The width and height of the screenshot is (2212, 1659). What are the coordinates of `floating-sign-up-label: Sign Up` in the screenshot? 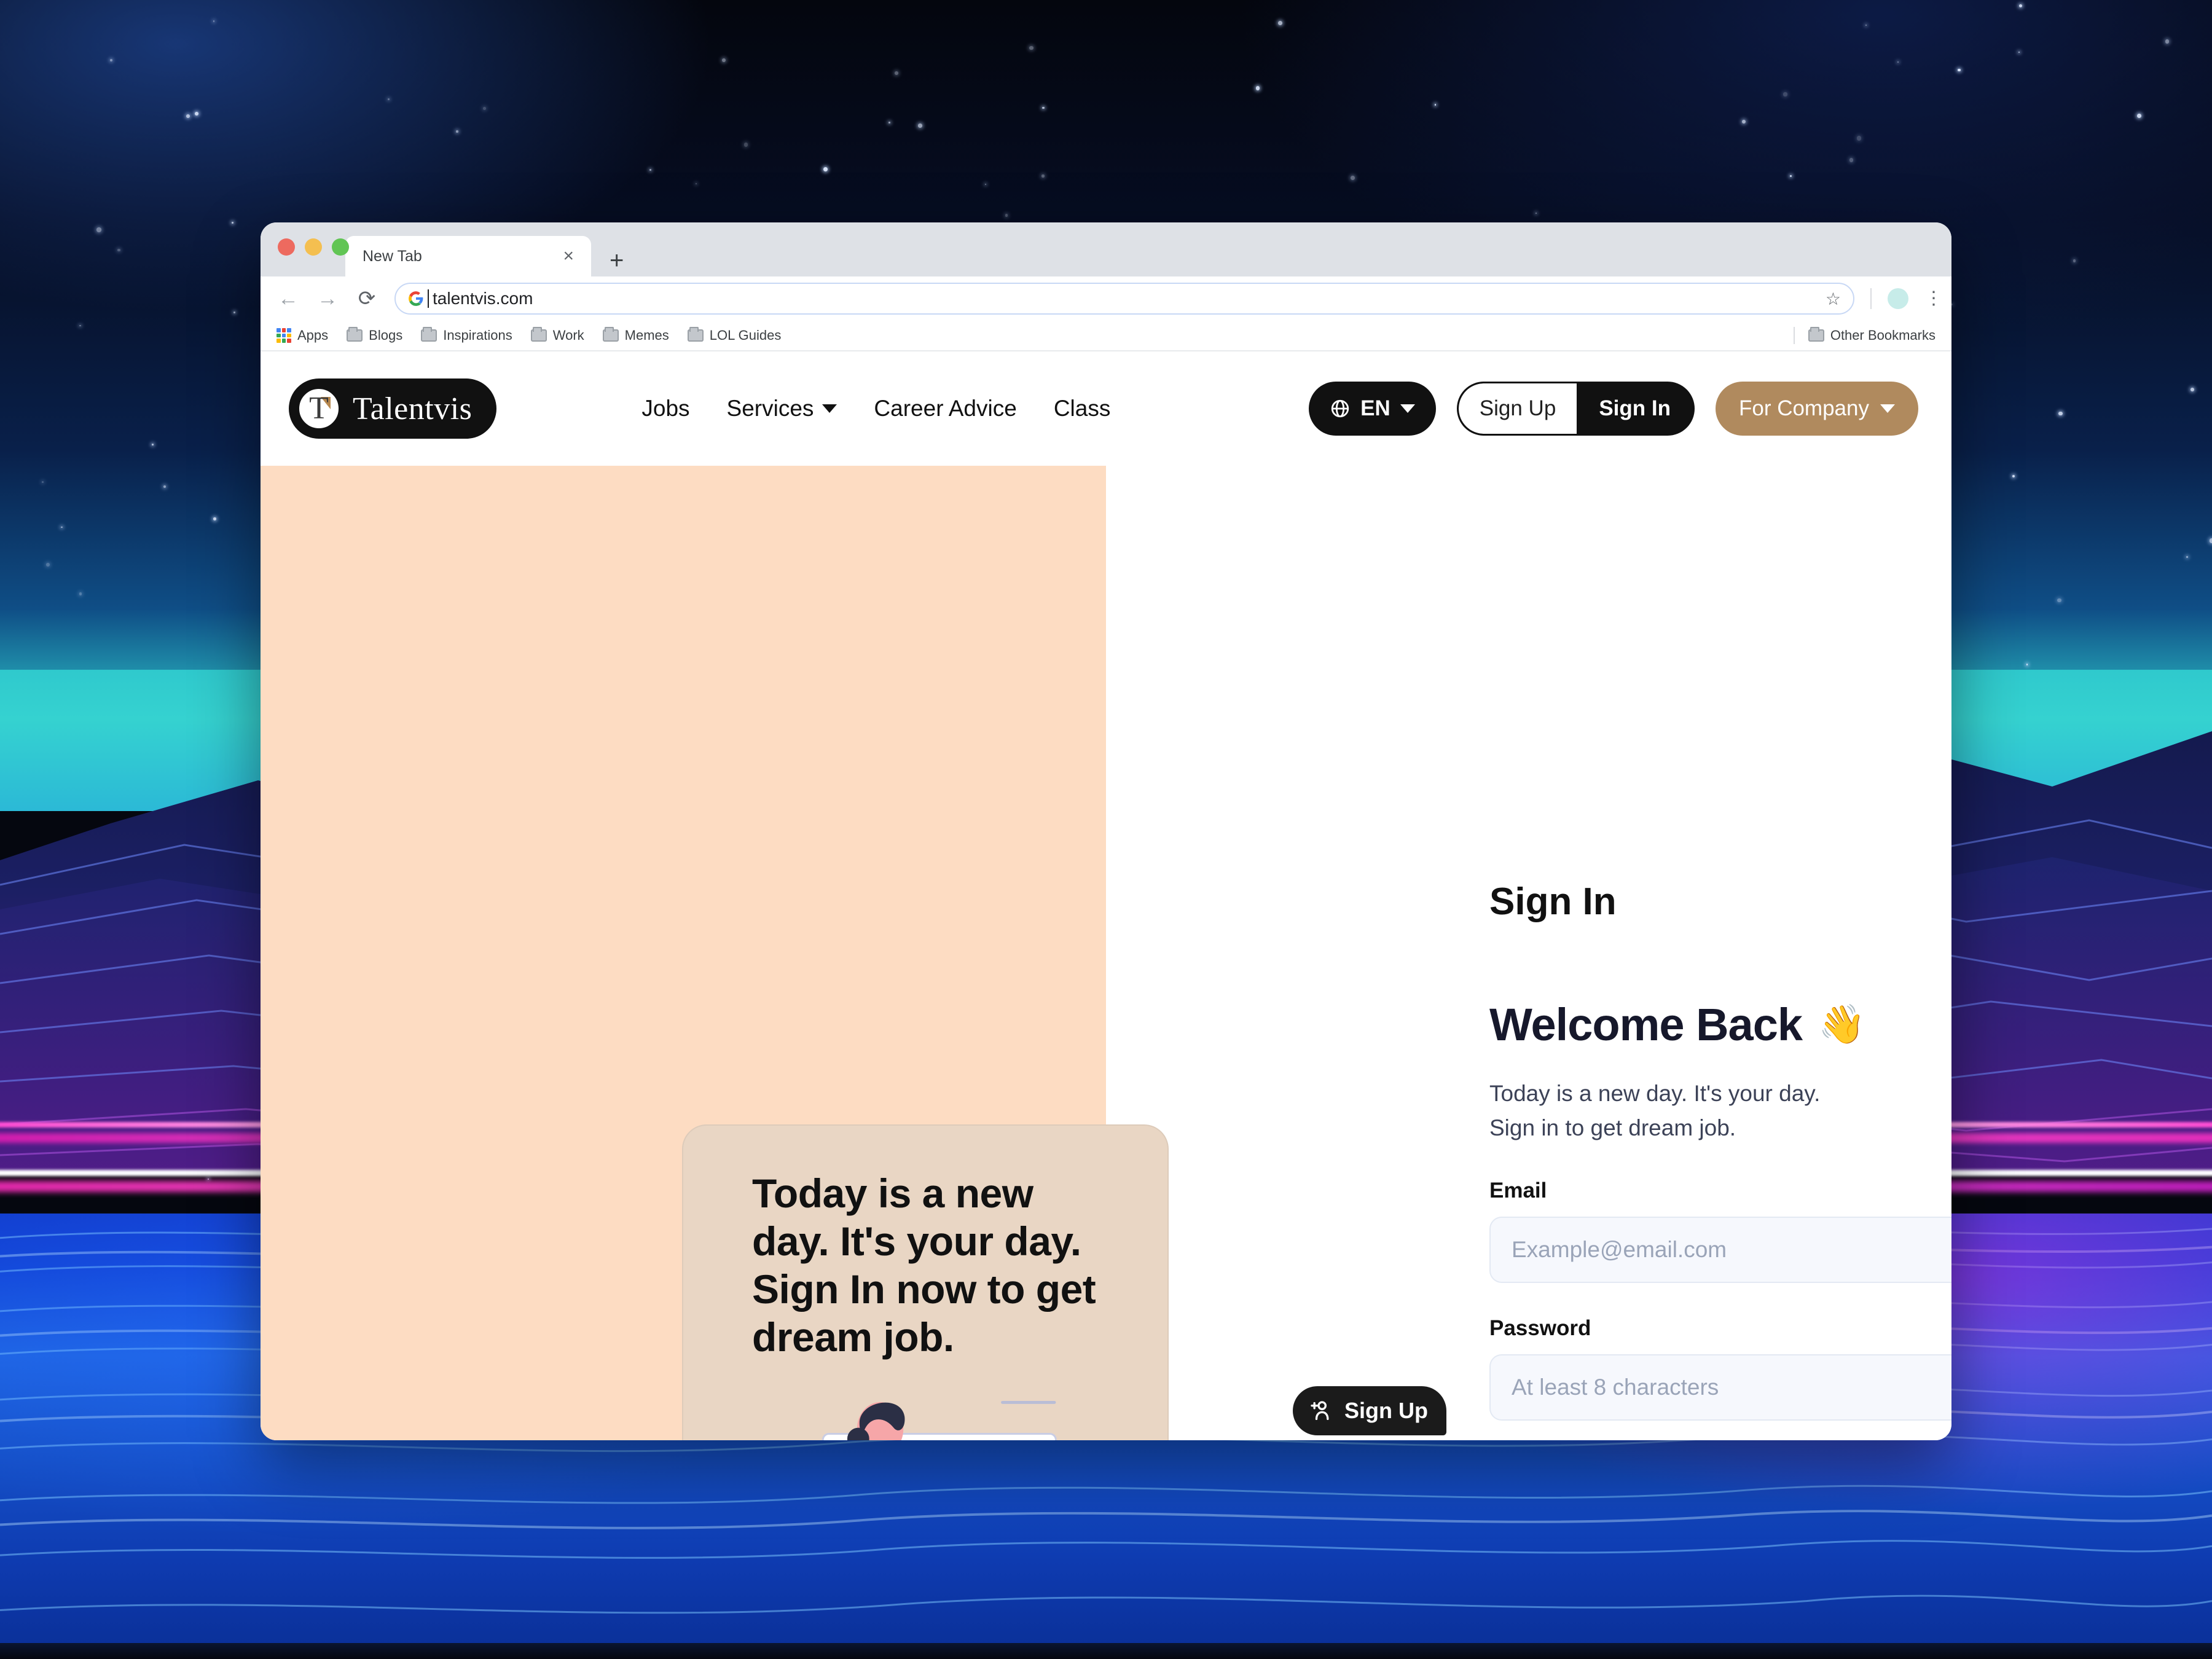 It's located at (1386, 1410).